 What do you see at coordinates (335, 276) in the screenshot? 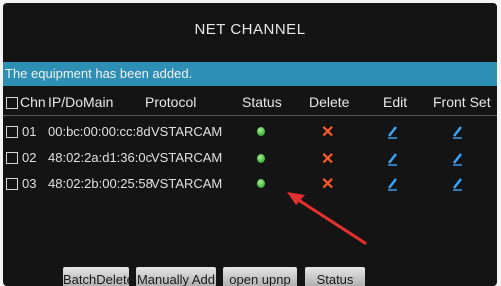
I see `status-button: Status` at bounding box center [335, 276].